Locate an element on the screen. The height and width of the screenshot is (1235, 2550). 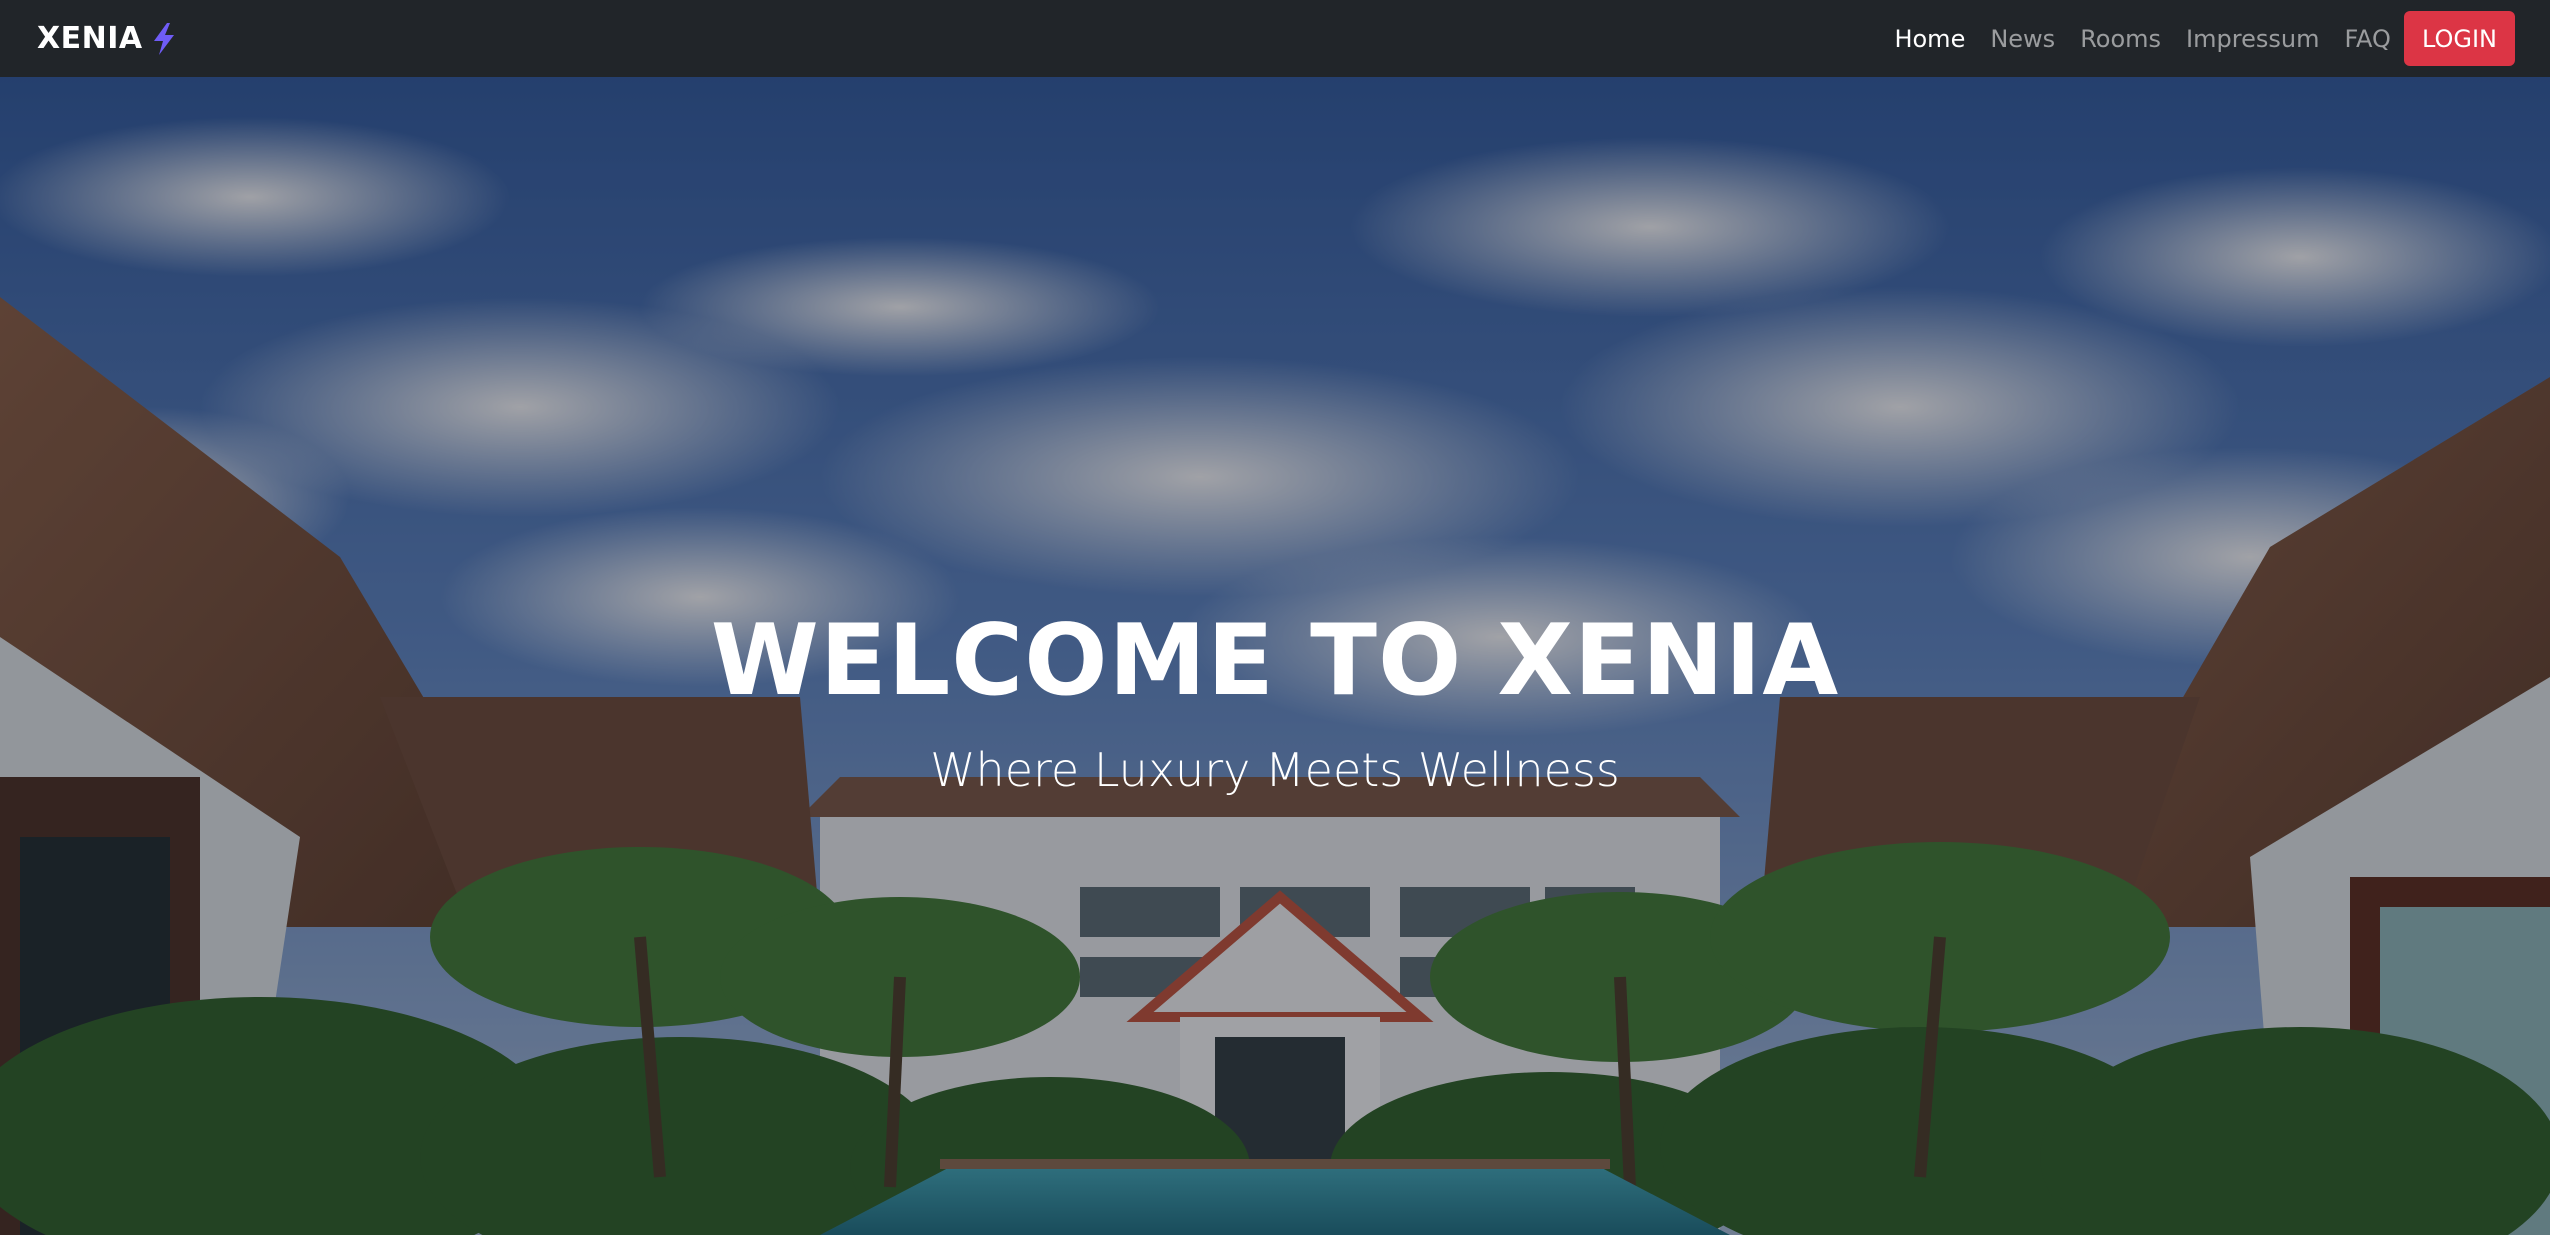
nav-links: Home News Rooms Impressum FAQ LOGIN is located at coordinates (2192, 38).